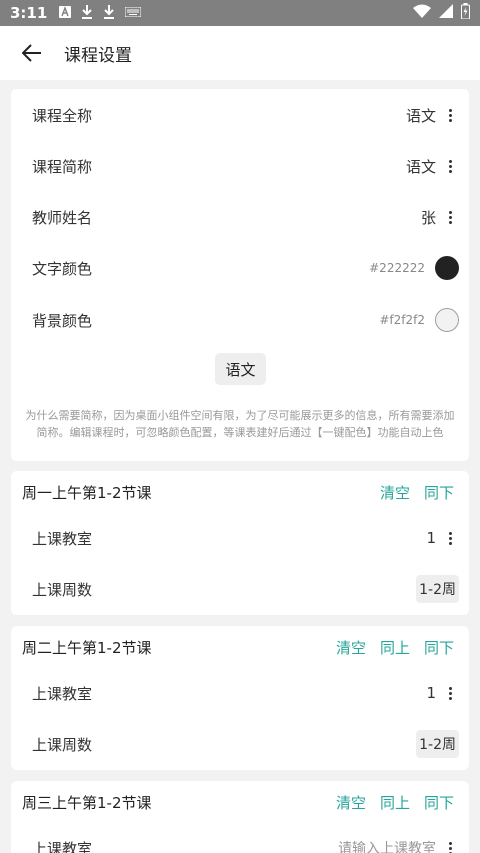  Describe the element at coordinates (240, 647) in the screenshot. I see `section-header: 周二上午第1-2节课 清空 同上 同下` at that location.